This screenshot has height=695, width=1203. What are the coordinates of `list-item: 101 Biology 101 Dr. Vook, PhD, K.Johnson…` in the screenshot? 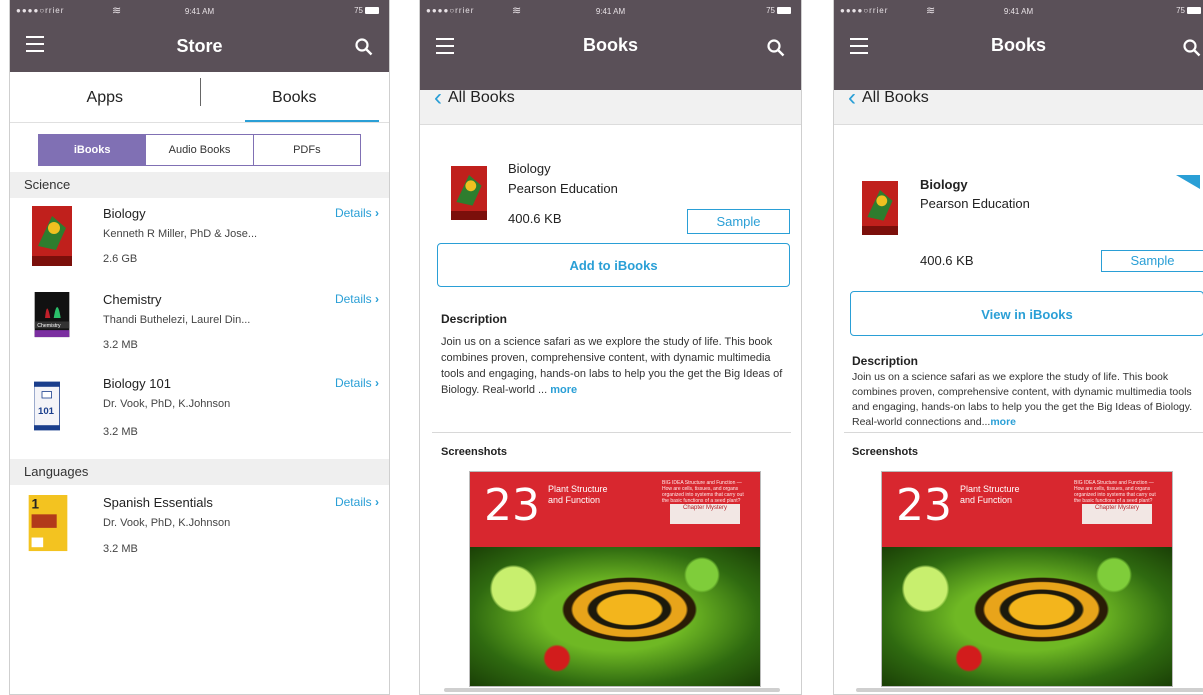 It's located at (199, 426).